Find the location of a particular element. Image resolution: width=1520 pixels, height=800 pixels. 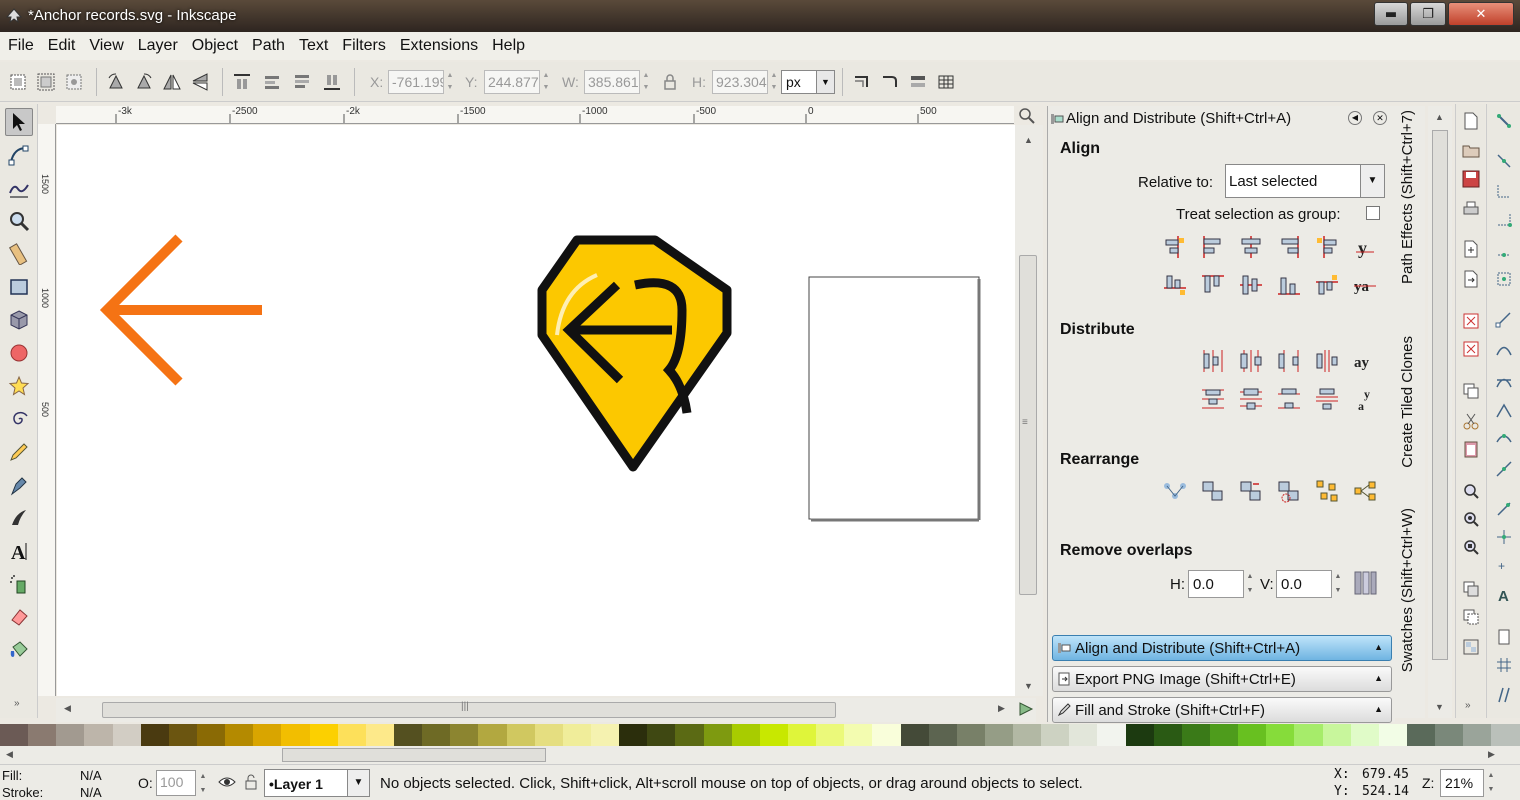

flip-horizontal-icon is located at coordinates (172, 82).